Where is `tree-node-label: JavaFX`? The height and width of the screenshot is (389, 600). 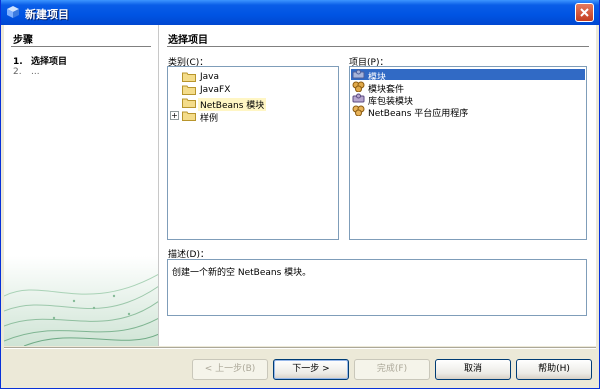 tree-node-label: JavaFX is located at coordinates (215, 90).